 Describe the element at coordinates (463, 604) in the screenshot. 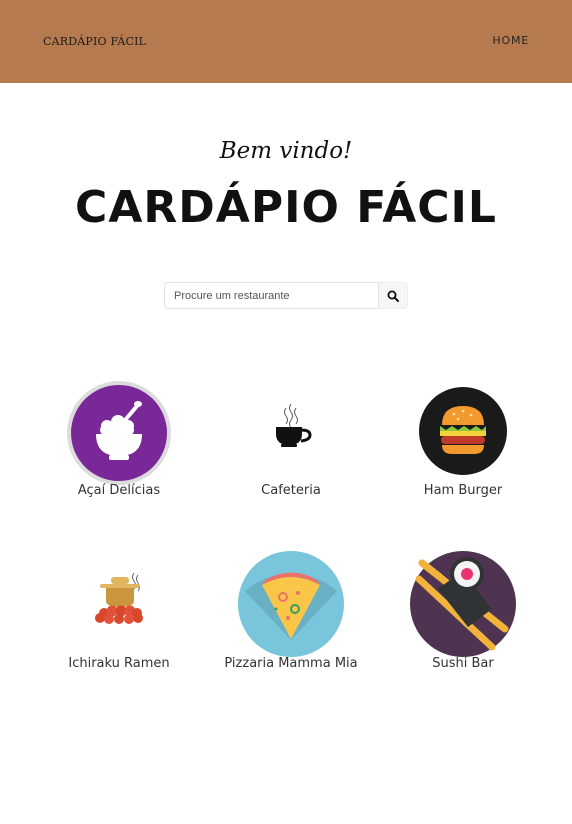

I see `sushi-chopsticks-icon` at that location.